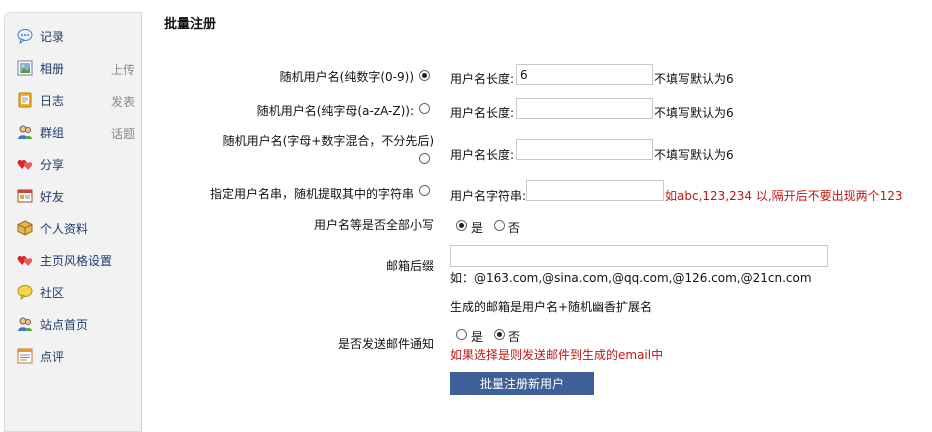 This screenshot has width=932, height=432. I want to click on sidebar-item-label: 好友, so click(52, 197).